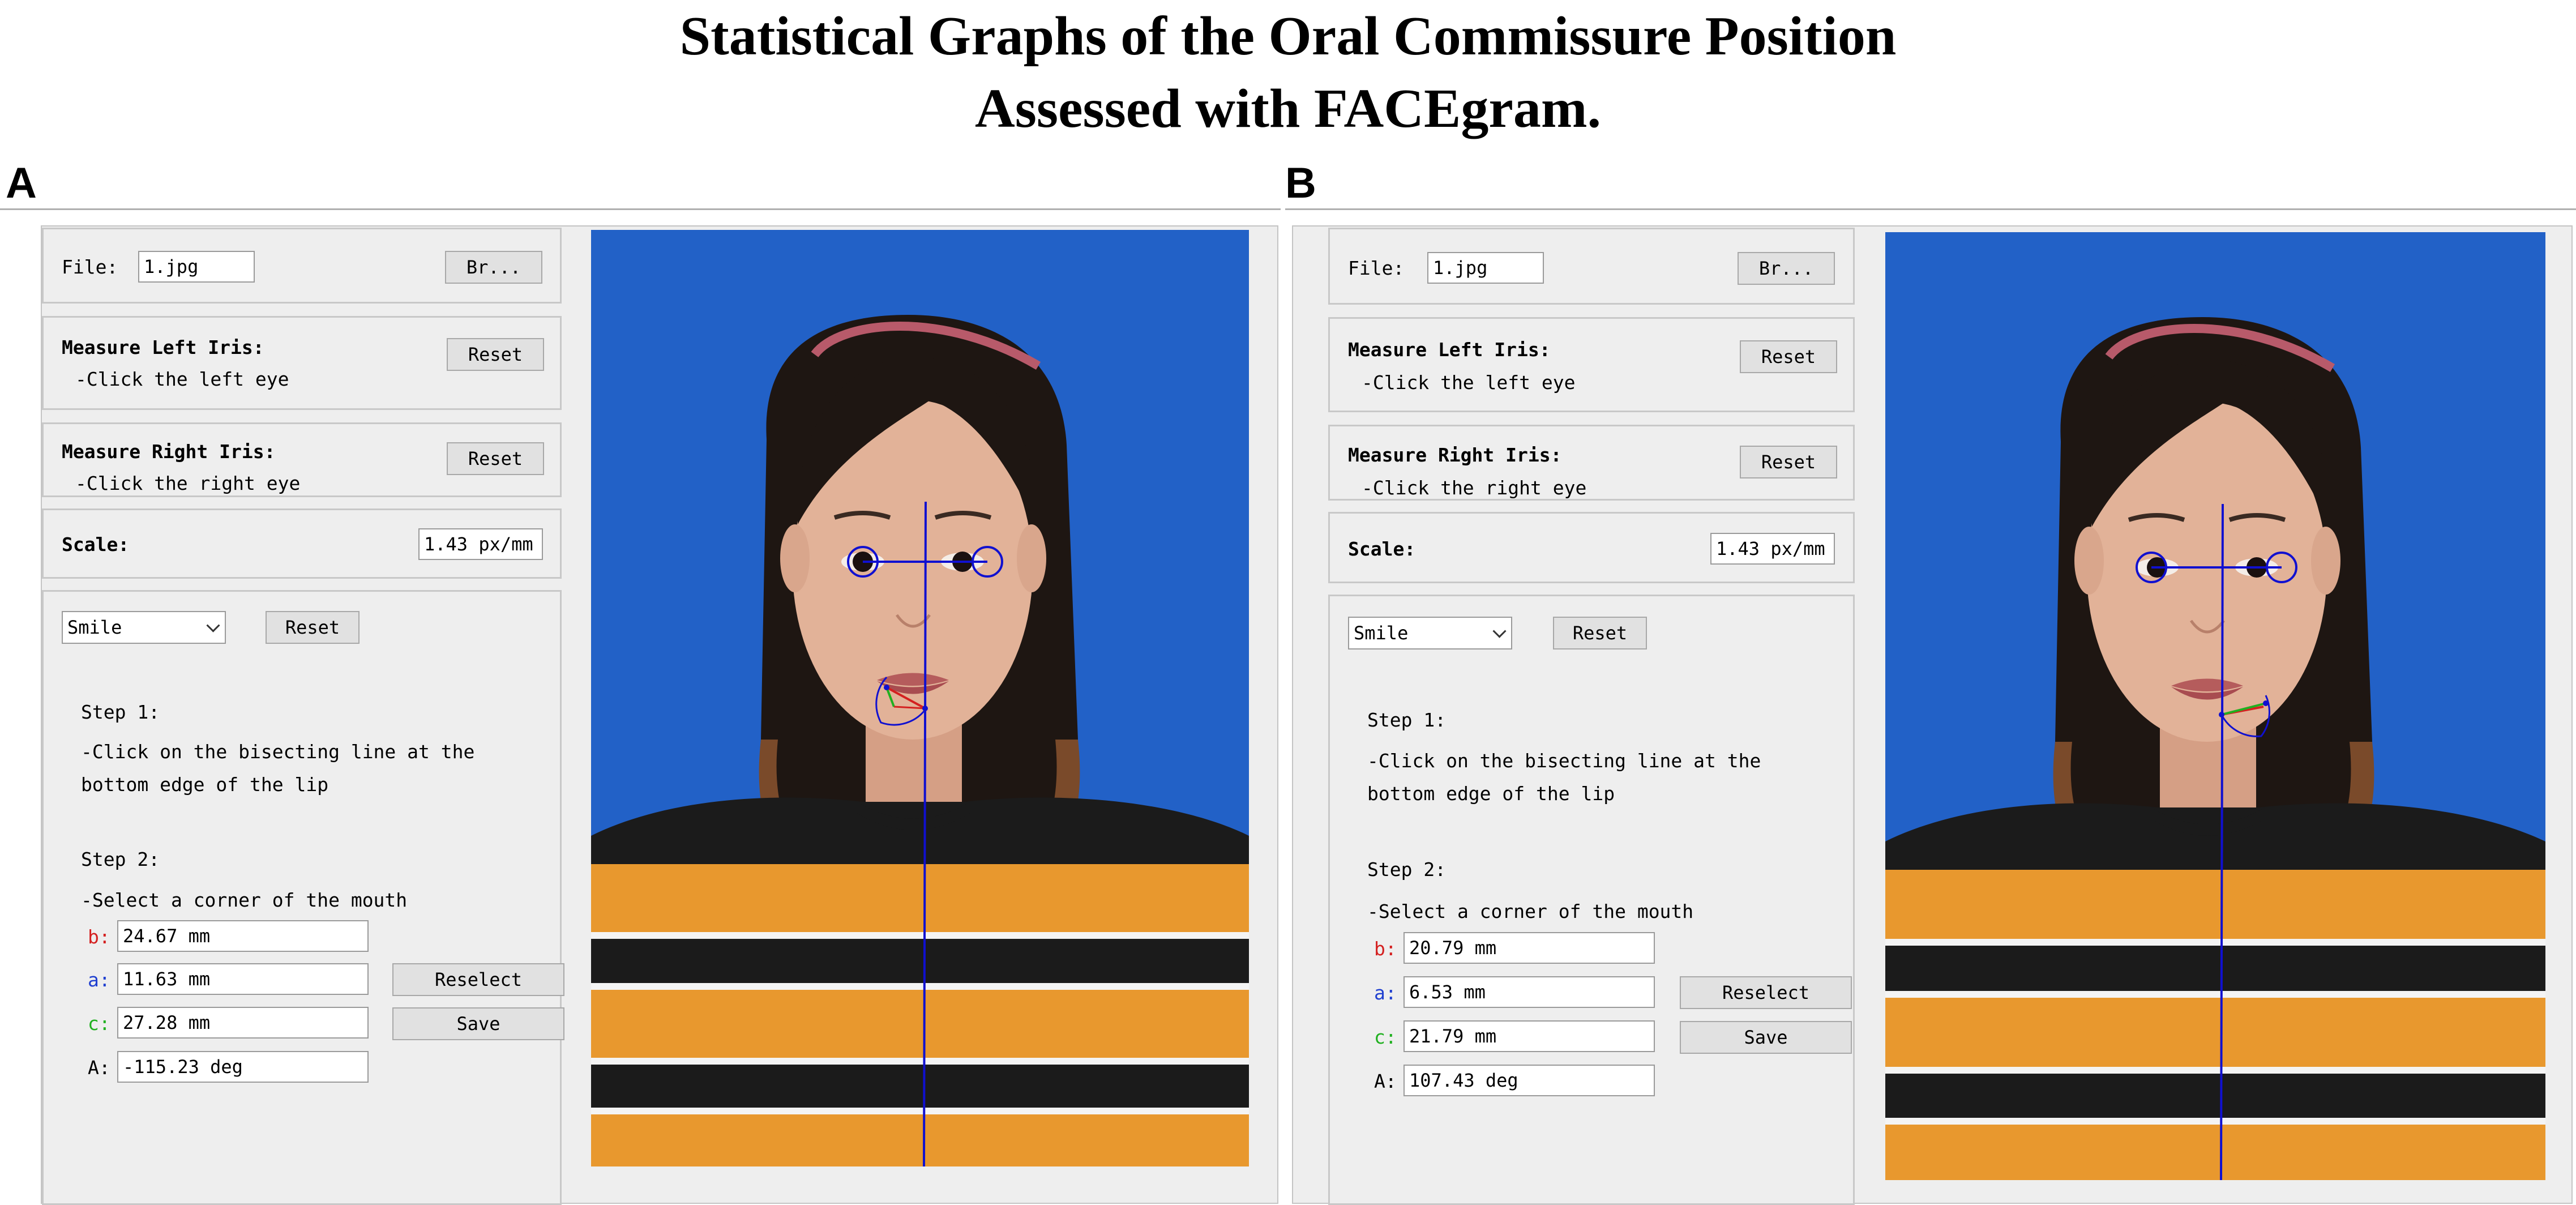 This screenshot has width=2576, height=1205. Describe the element at coordinates (640, 209) in the screenshot. I see `panel-a-divider` at that location.